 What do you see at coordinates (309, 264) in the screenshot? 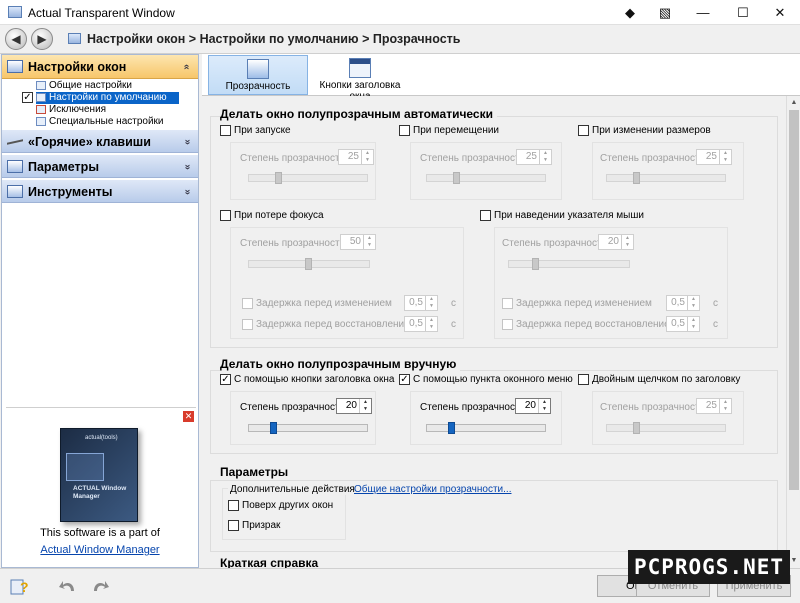
I see `on-focus-loss-slider` at bounding box center [309, 264].